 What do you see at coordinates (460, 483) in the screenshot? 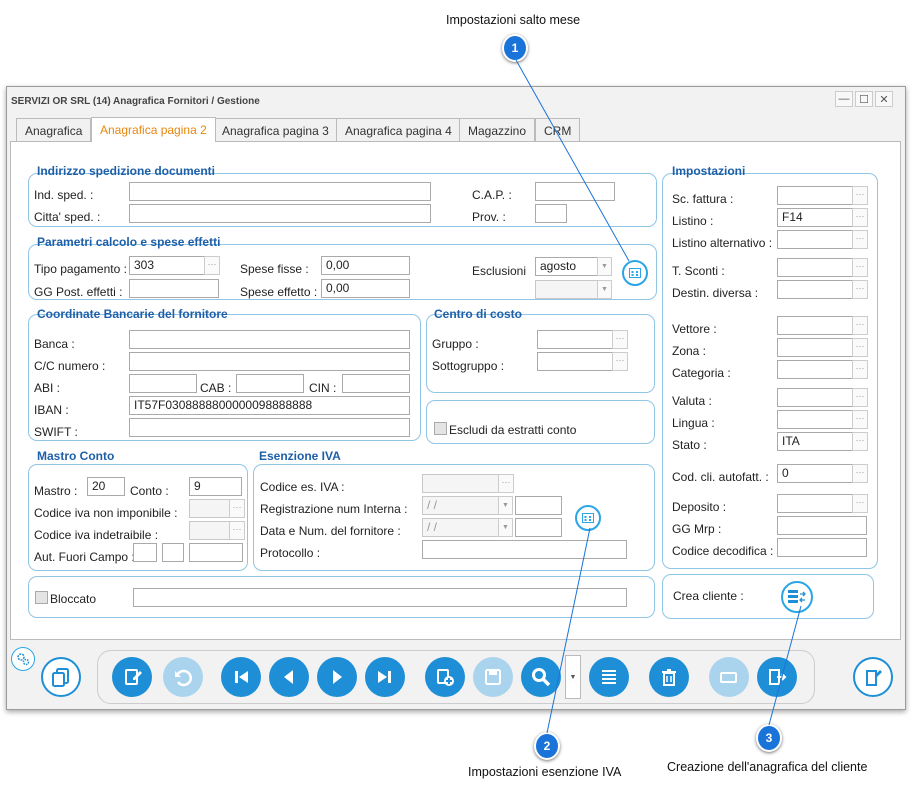
I see `codice-es-iva-input` at bounding box center [460, 483].